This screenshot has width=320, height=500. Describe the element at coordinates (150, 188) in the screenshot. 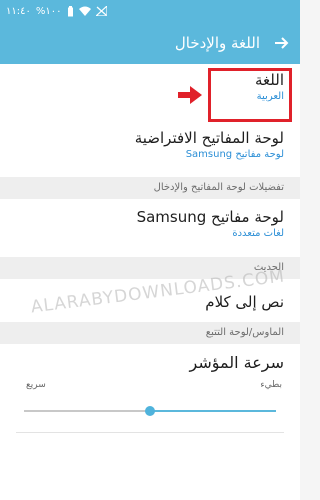

I see `section-keyboard-preferences: تفضيلات لوحة المفاتيح والإدخال` at that location.